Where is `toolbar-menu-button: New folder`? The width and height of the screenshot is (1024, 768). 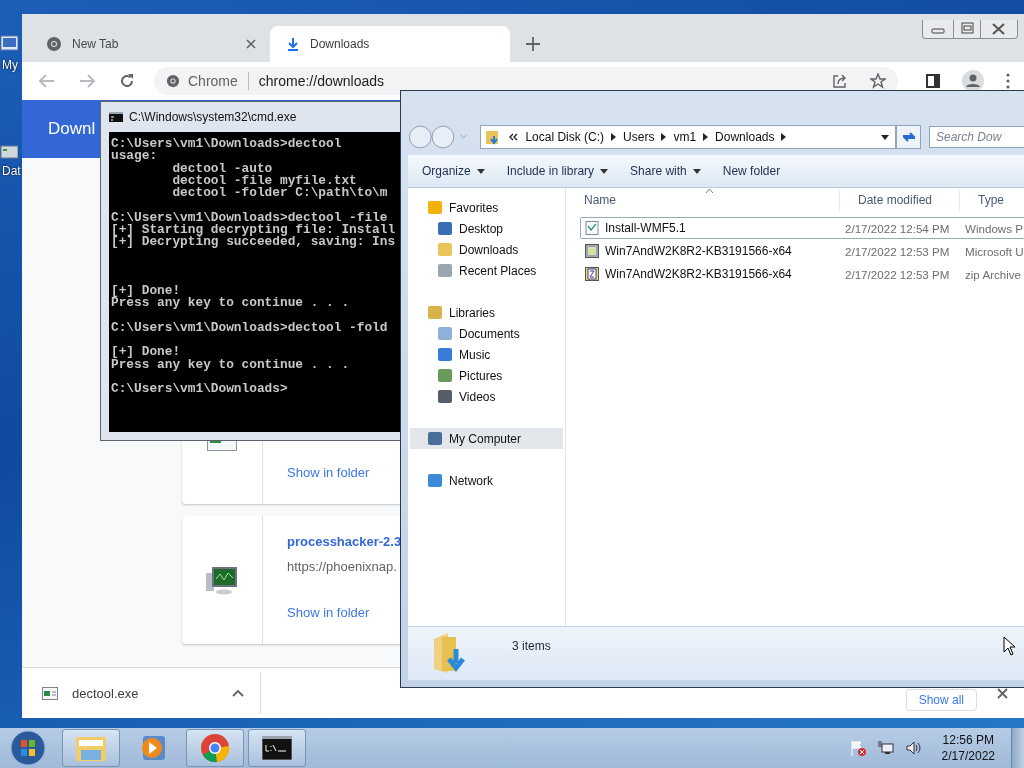 toolbar-menu-button: New folder is located at coordinates (751, 171).